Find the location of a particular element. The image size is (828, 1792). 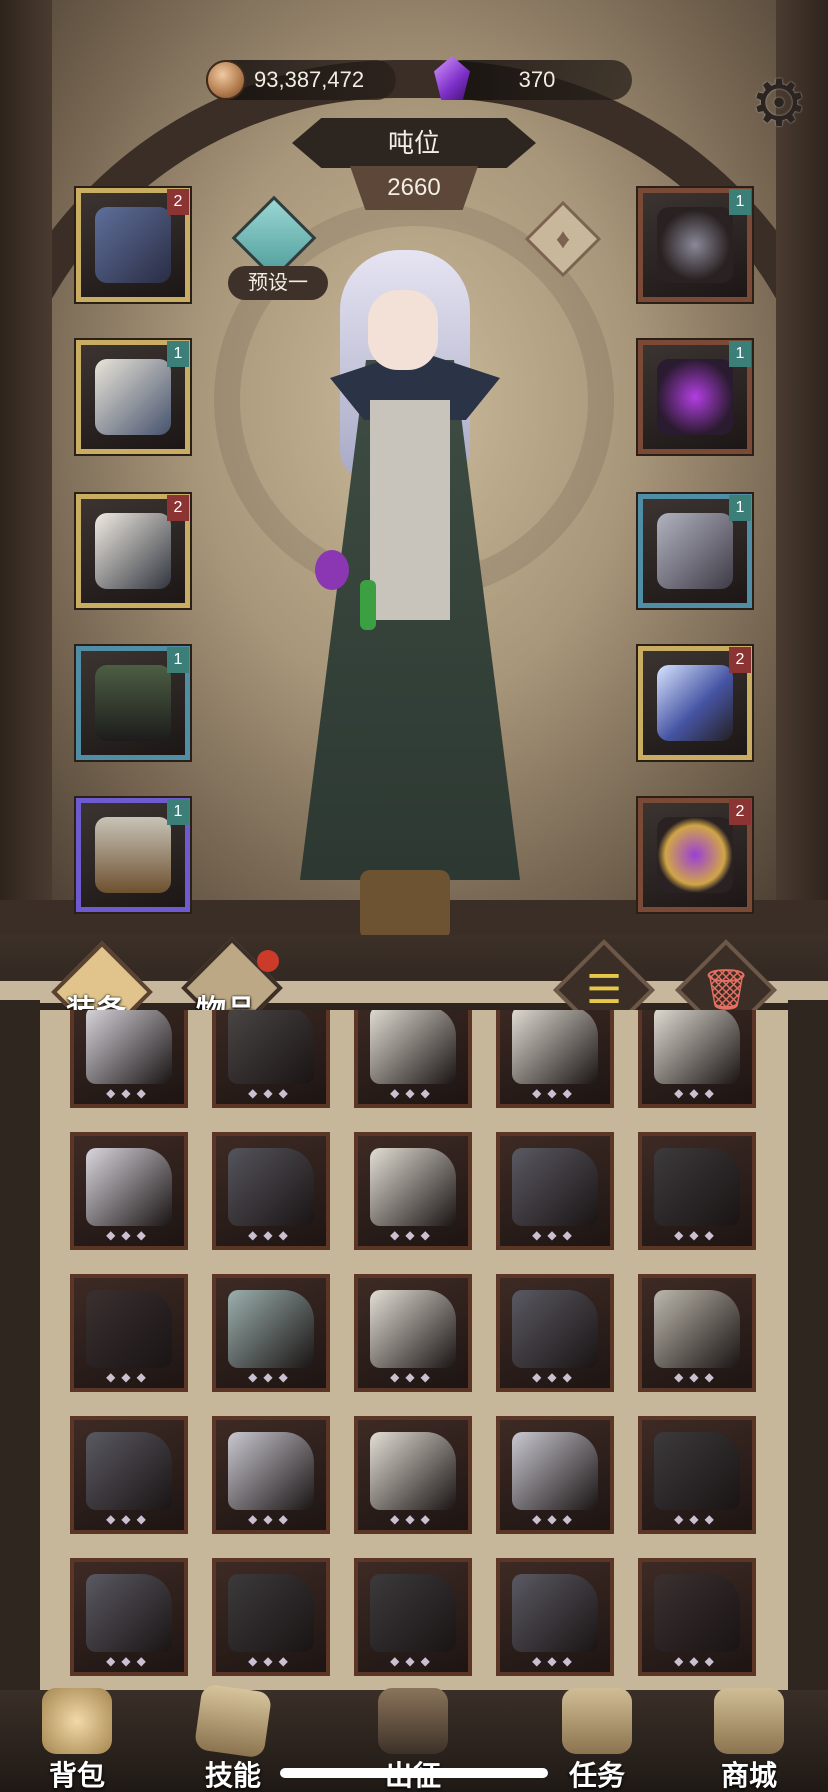

shop-icon is located at coordinates (749, 1721).